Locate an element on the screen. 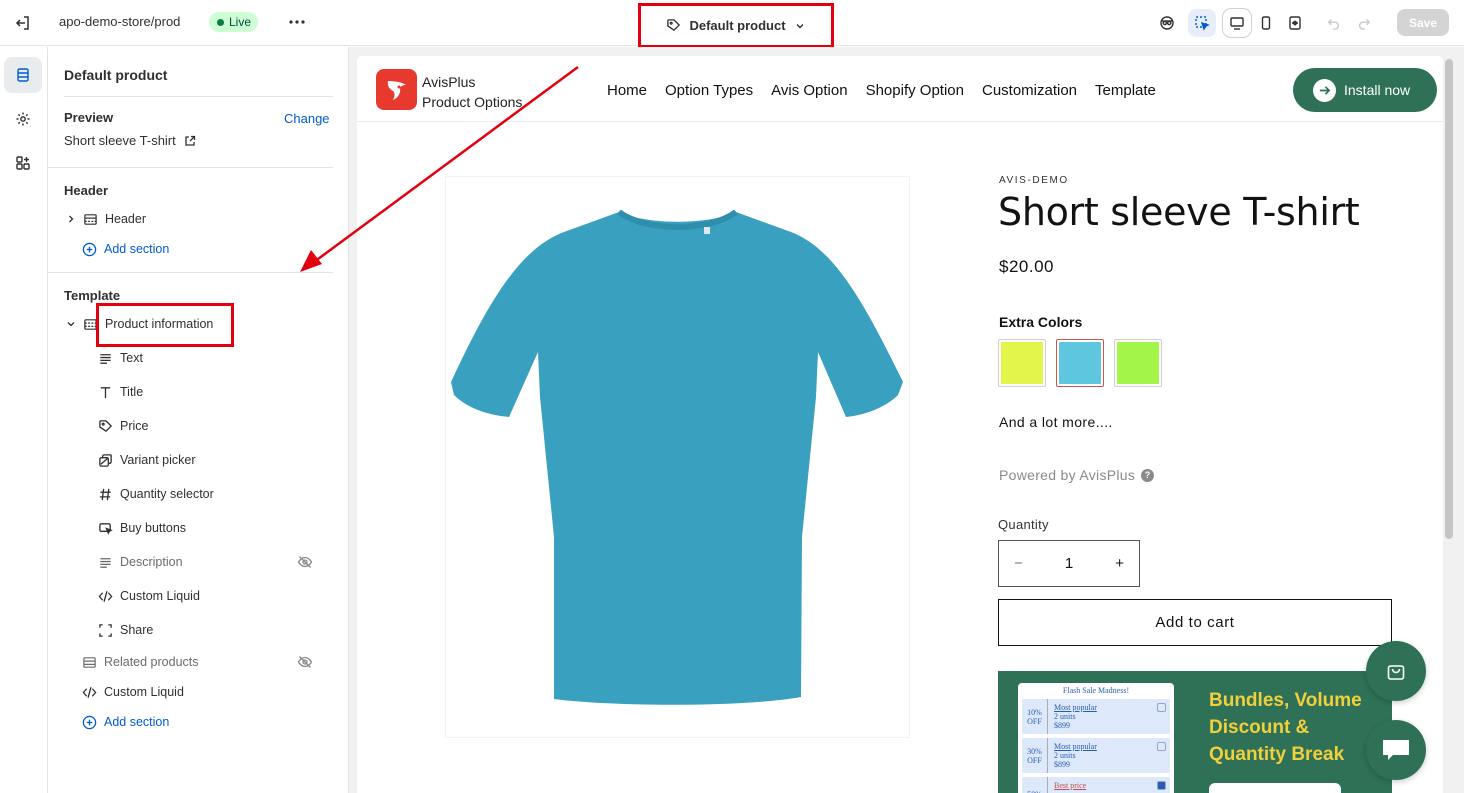  avisplus-logo-icon is located at coordinates (396, 89).